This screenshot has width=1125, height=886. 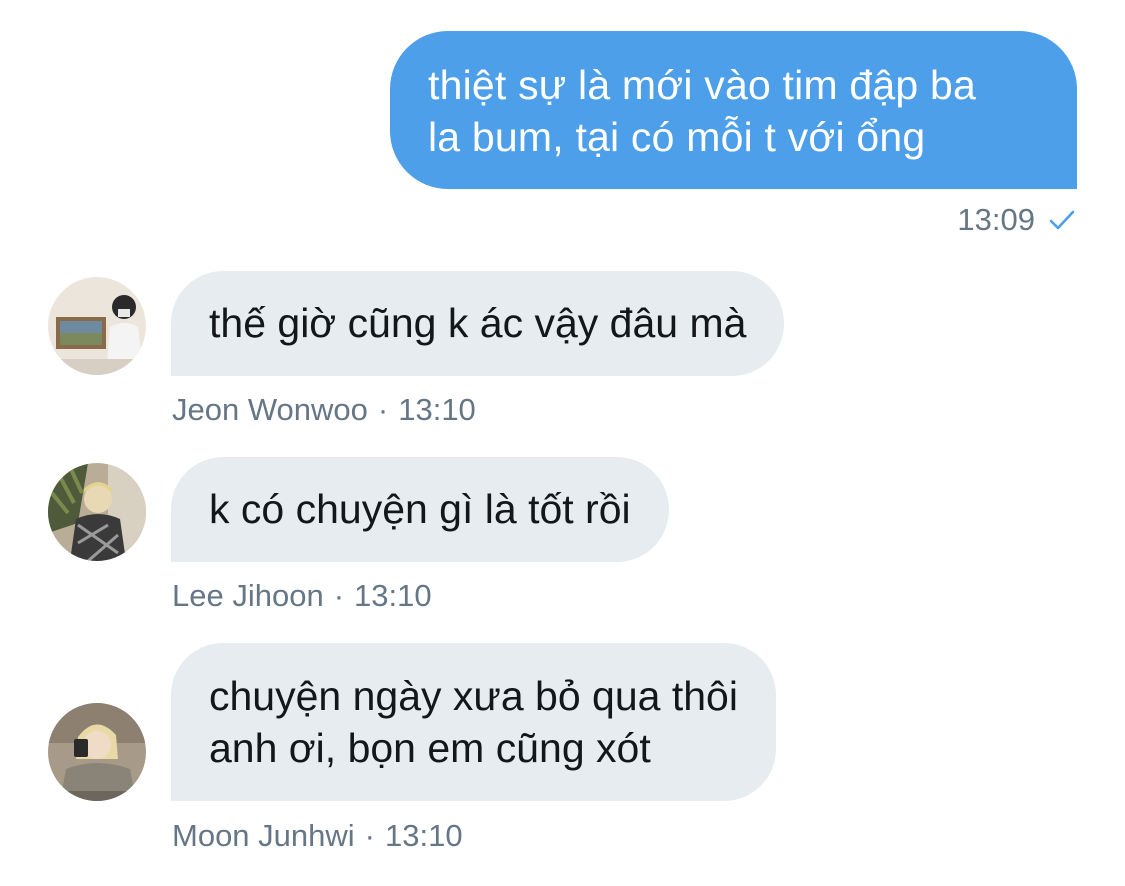 I want to click on incoming-message-bubble: k có chuyện gì là tốt rồi, so click(x=420, y=509).